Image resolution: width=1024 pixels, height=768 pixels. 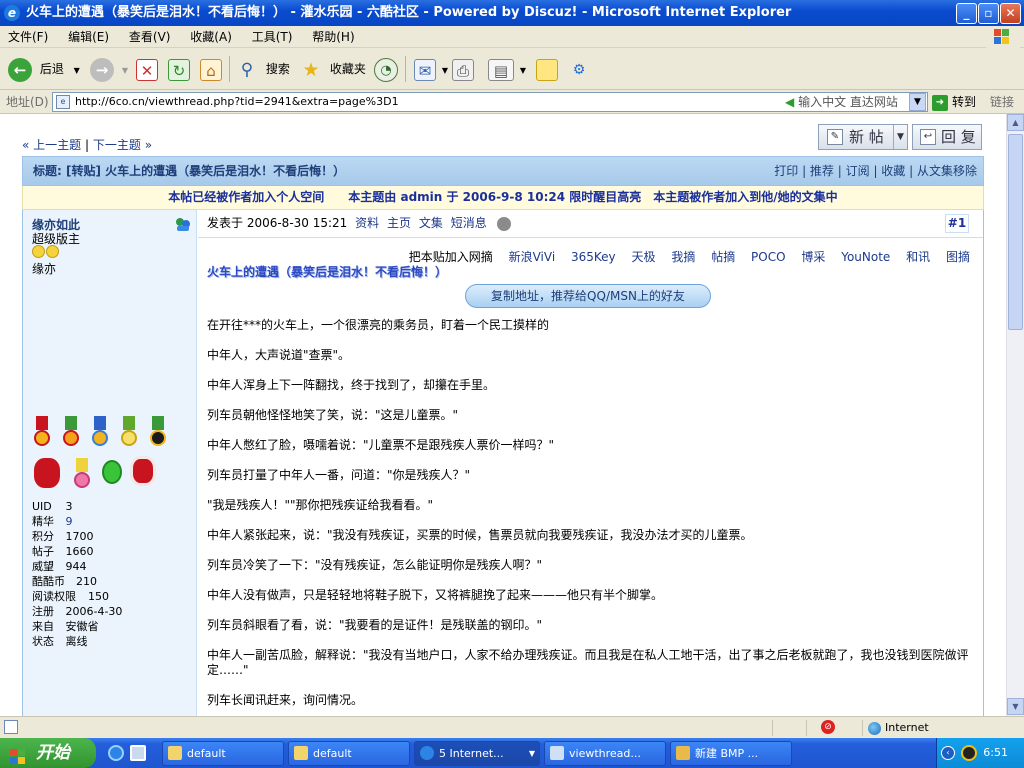 I want to click on mail-button: ✉ ▼, so click(x=431, y=69).